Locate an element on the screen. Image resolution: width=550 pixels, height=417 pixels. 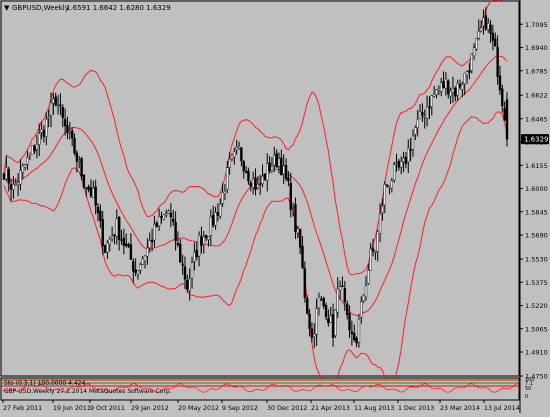
price-tick-label: 1.6622 is located at coordinates (536, 96).